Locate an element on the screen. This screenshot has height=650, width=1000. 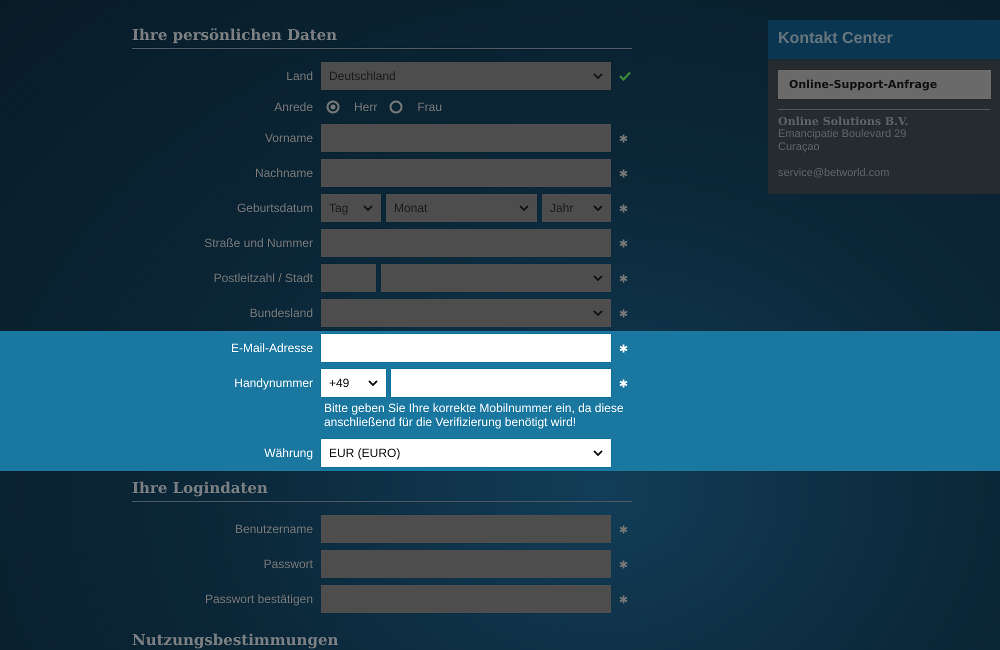
postal-code-field is located at coordinates (348, 278).